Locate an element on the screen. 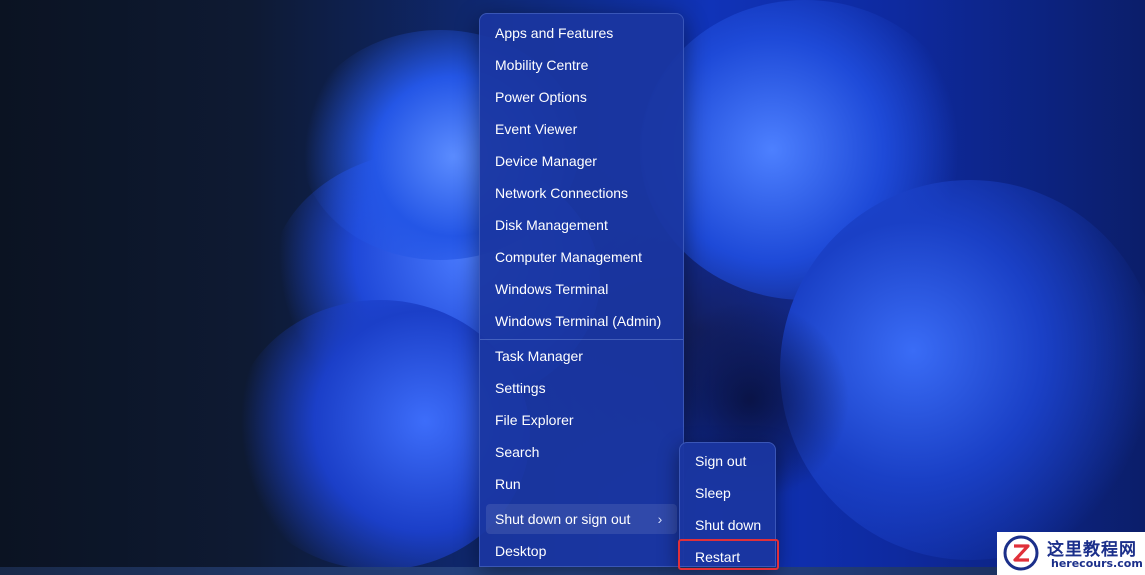 This screenshot has height=575, width=1145. menu-item-search: Search is located at coordinates (581, 452).